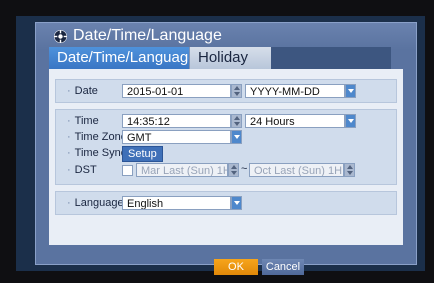  I want to click on date-spinner, so click(236, 91).